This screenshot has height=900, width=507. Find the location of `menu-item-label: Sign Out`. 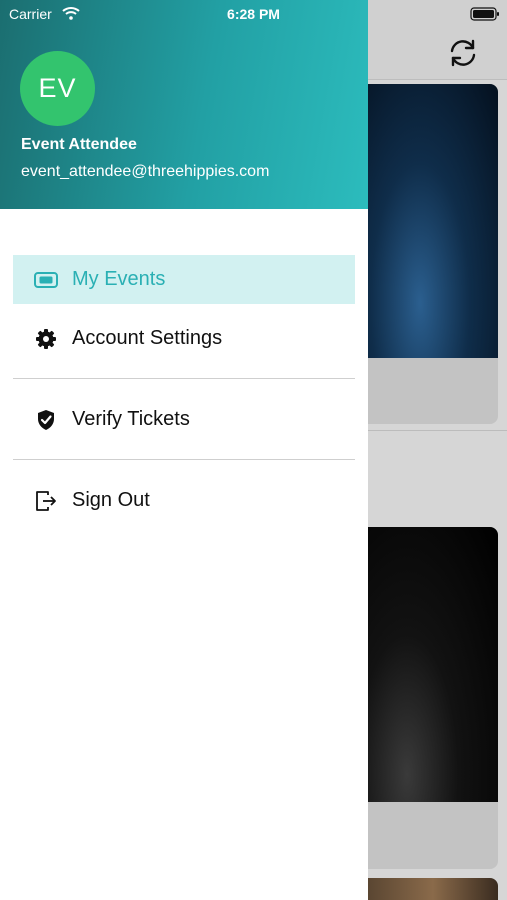

menu-item-label: Sign Out is located at coordinates (111, 500).